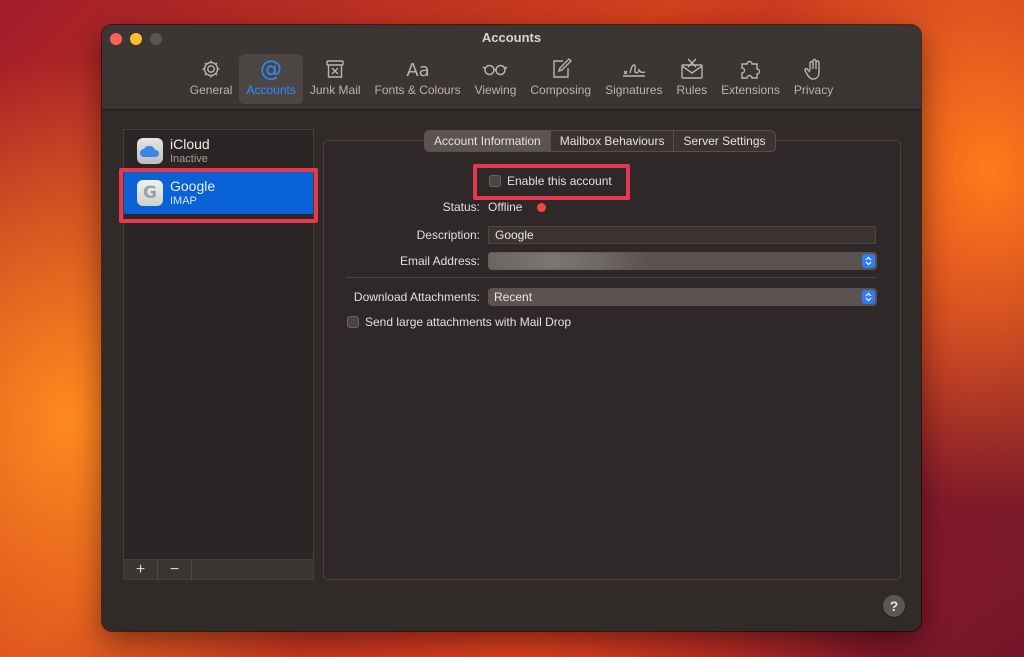 The height and width of the screenshot is (657, 1024). What do you see at coordinates (682, 297) in the screenshot?
I see `download-attachments-popup: Recent` at bounding box center [682, 297].